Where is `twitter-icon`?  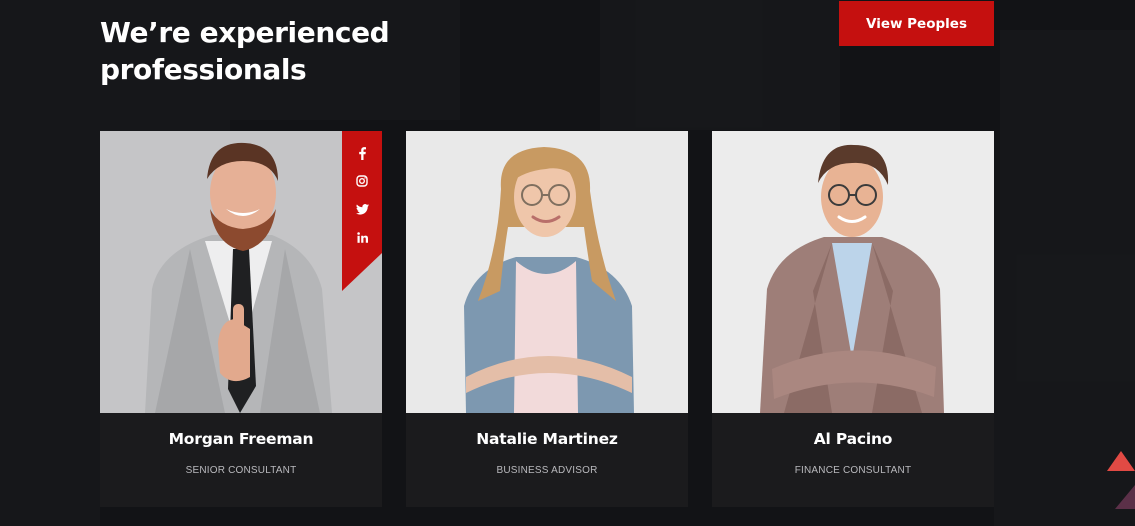
twitter-icon is located at coordinates (362, 209).